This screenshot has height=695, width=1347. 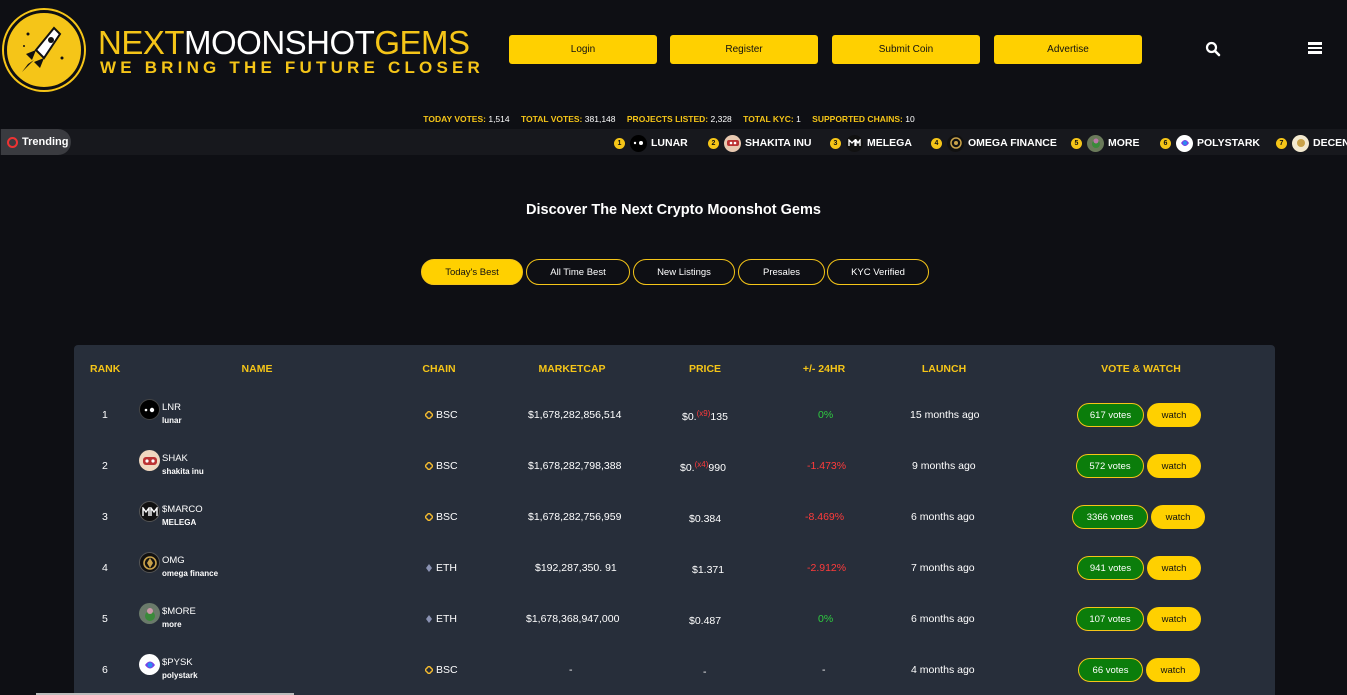 What do you see at coordinates (781, 272) in the screenshot?
I see `tab-presales: Presales` at bounding box center [781, 272].